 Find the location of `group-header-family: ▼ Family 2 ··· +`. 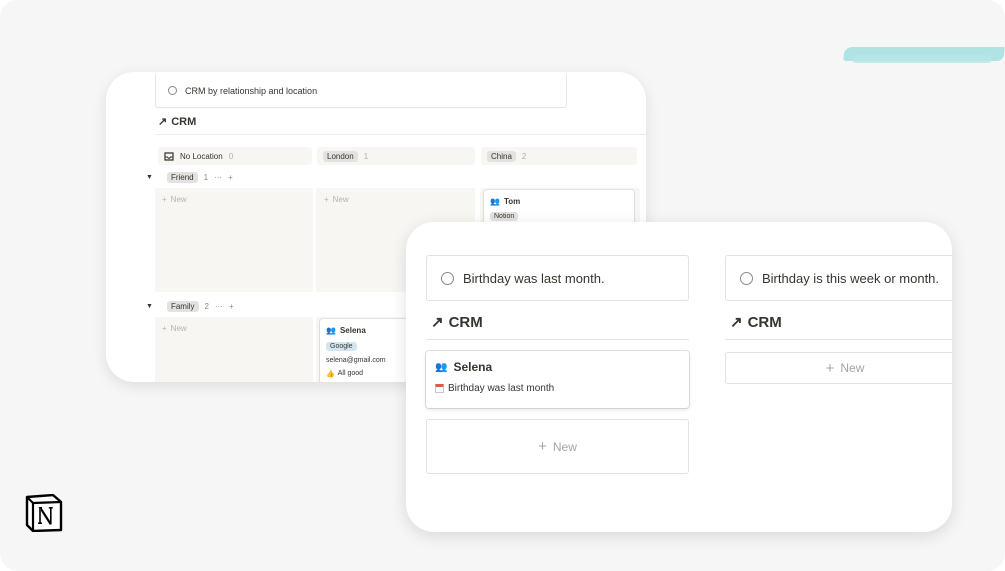

group-header-family: ▼ Family 2 ··· + is located at coordinates (190, 306).